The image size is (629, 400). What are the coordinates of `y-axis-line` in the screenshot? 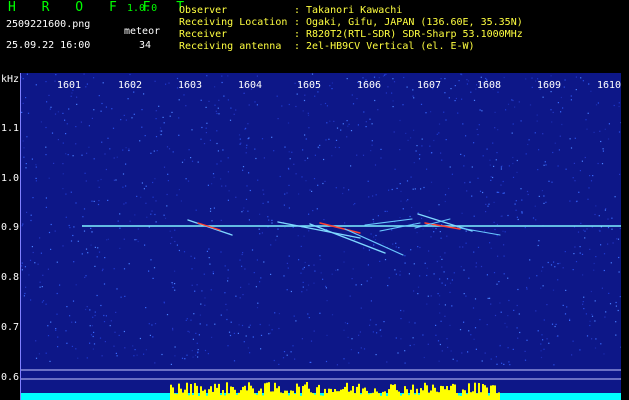 It's located at (20, 236).